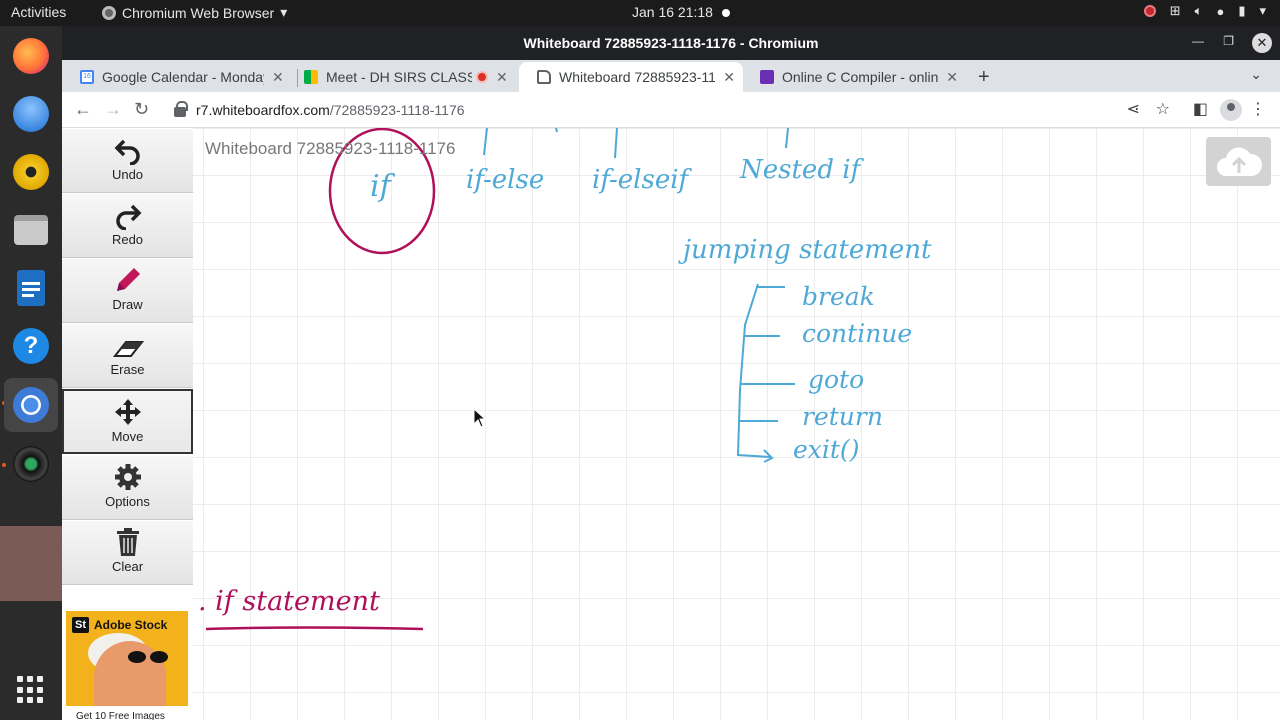  What do you see at coordinates (802, 170) in the screenshot?
I see `board-term-nested-if: Nested if` at bounding box center [802, 170].